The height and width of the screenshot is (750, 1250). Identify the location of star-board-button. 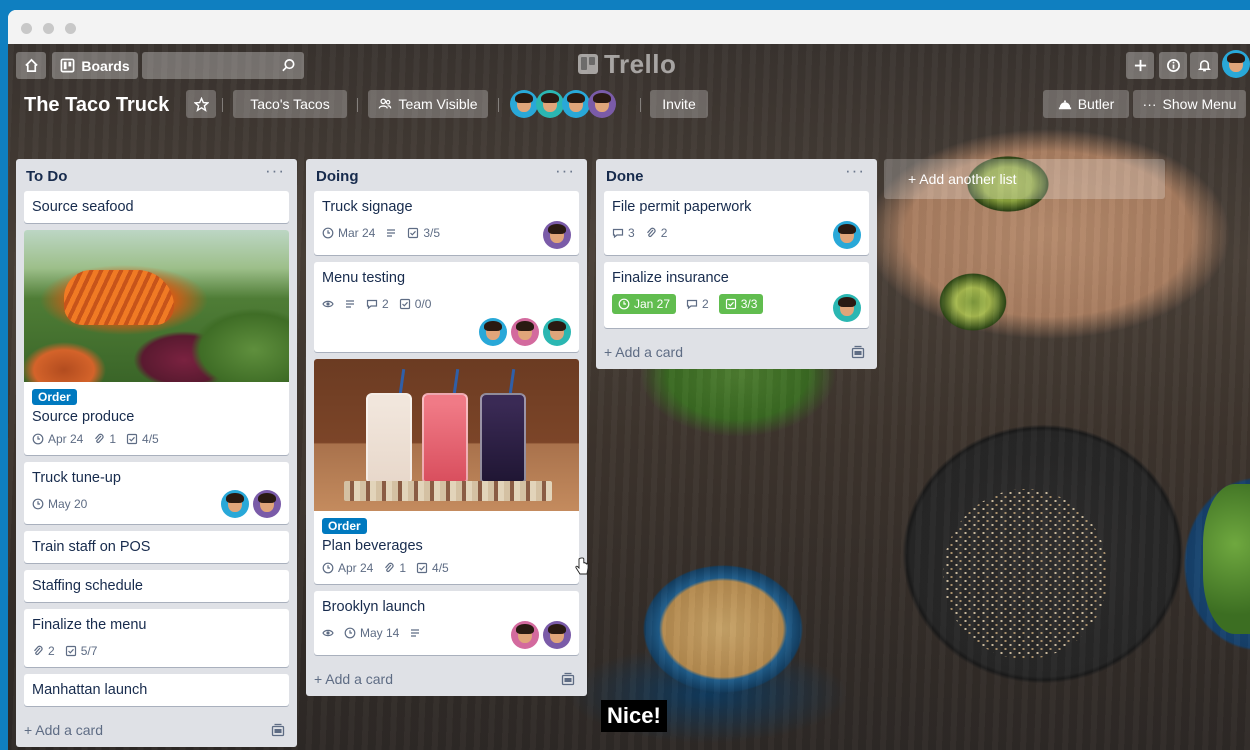
(201, 104).